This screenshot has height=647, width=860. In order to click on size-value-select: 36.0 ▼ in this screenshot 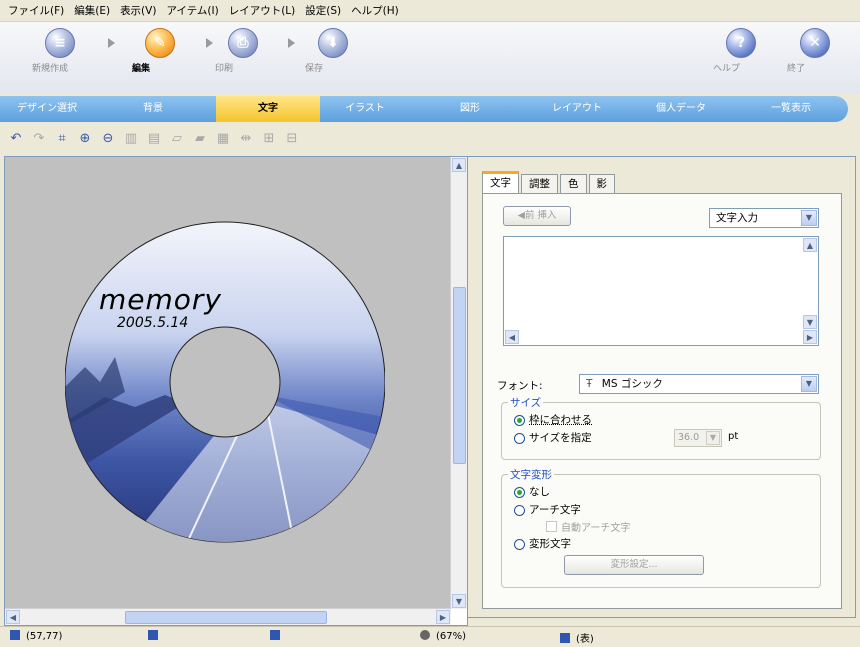, I will do `click(698, 438)`.